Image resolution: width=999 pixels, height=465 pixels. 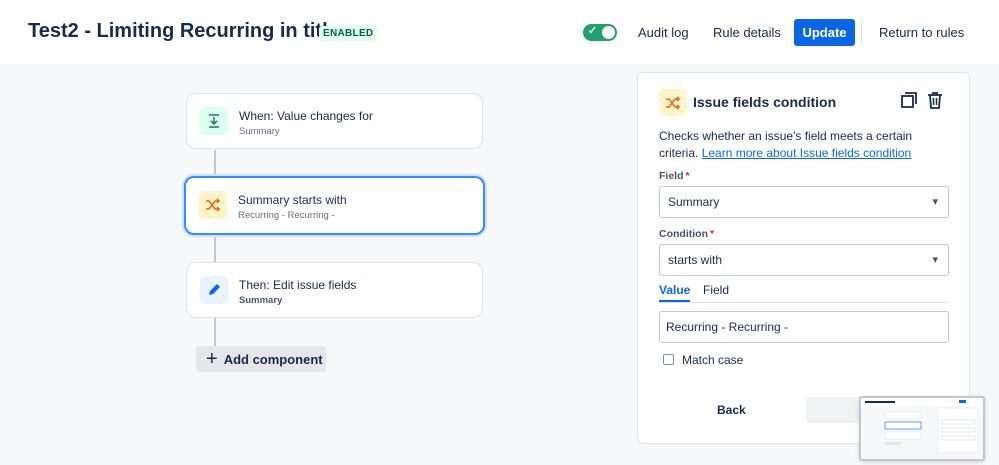 What do you see at coordinates (298, 285) in the screenshot?
I see `node-title: Then: Edit issue fields` at bounding box center [298, 285].